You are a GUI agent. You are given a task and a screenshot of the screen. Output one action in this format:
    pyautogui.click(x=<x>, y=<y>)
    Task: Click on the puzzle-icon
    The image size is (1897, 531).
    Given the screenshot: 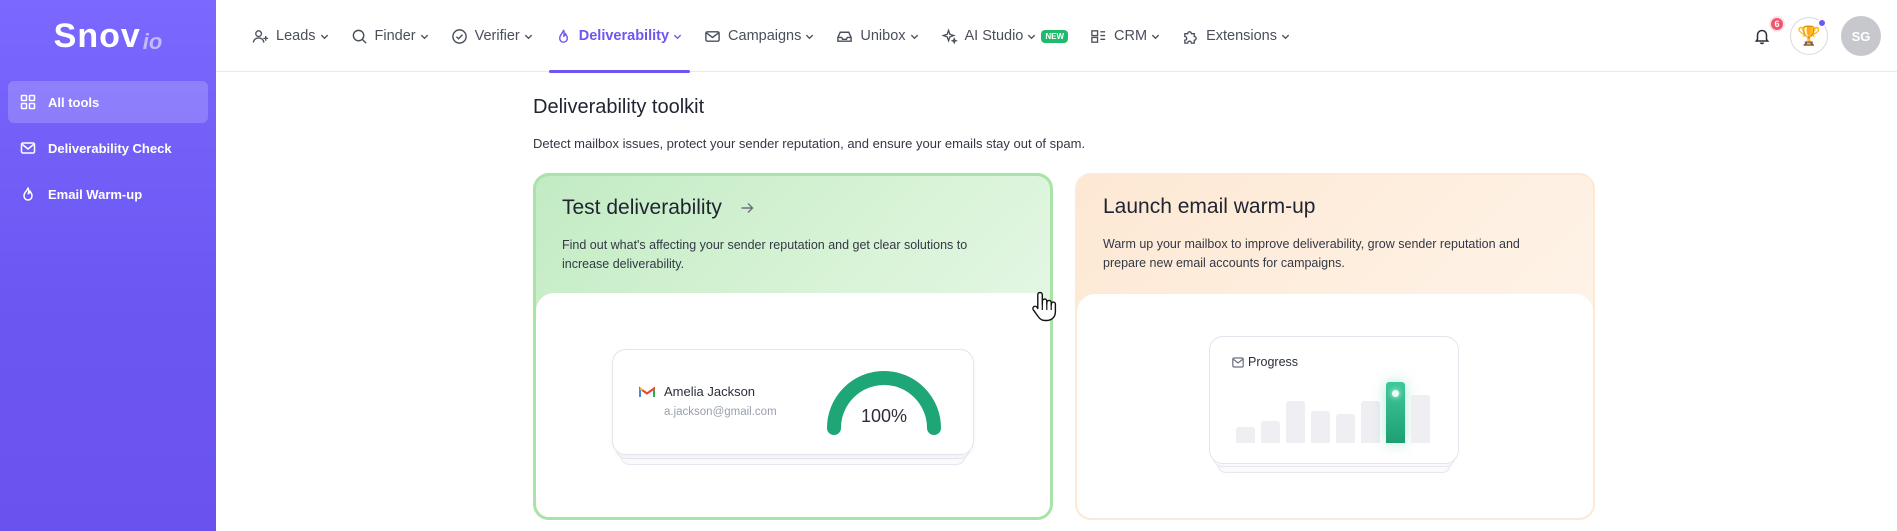 What is the action you would take?
    pyautogui.click(x=1190, y=37)
    